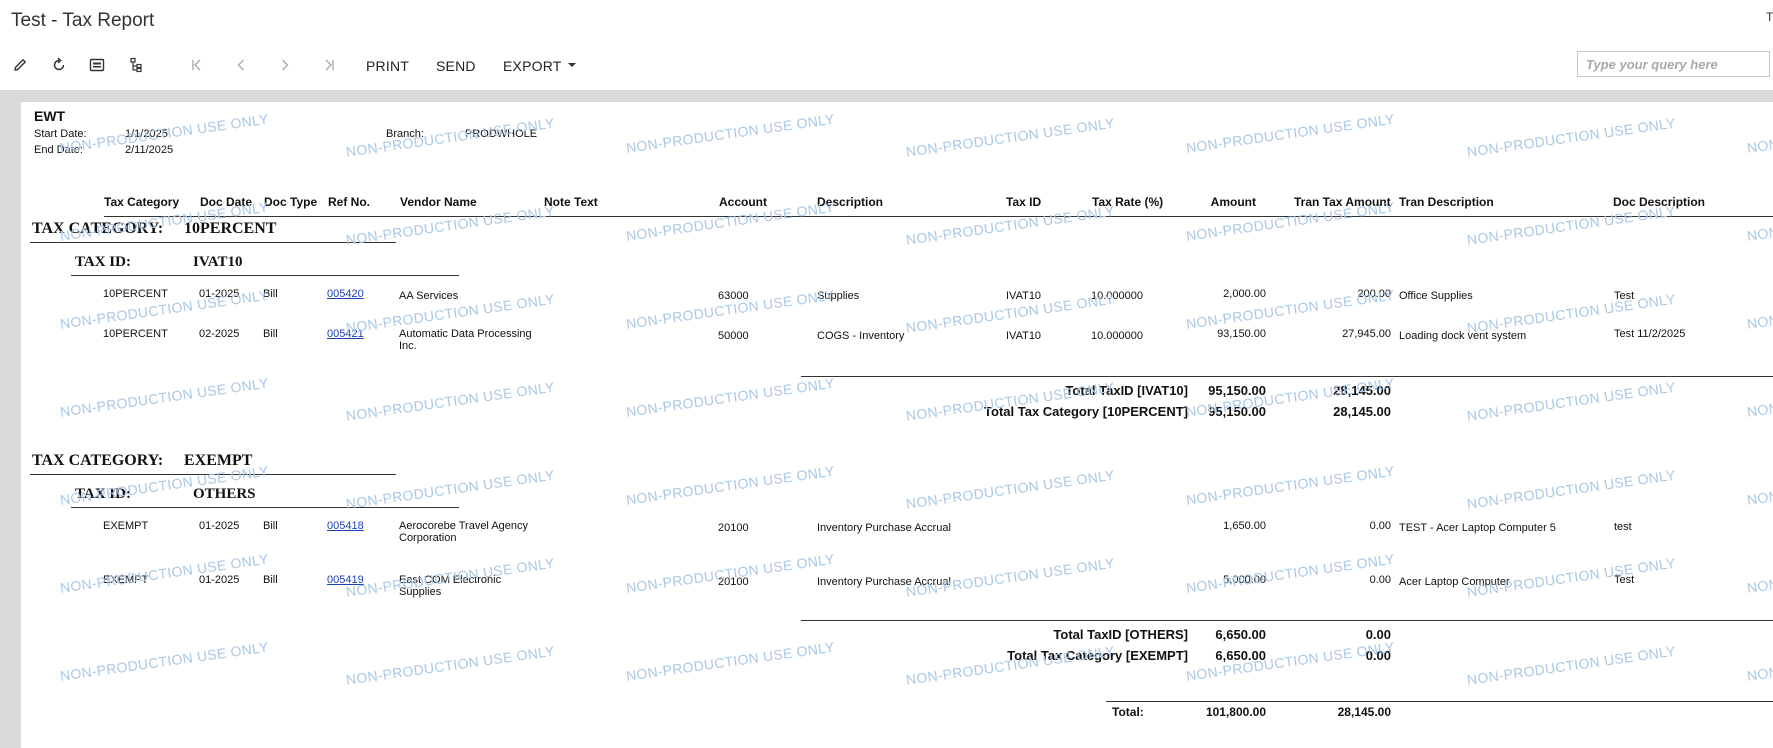 This screenshot has height=748, width=1773. I want to click on group-taxid-value: IVAT10, so click(218, 262).